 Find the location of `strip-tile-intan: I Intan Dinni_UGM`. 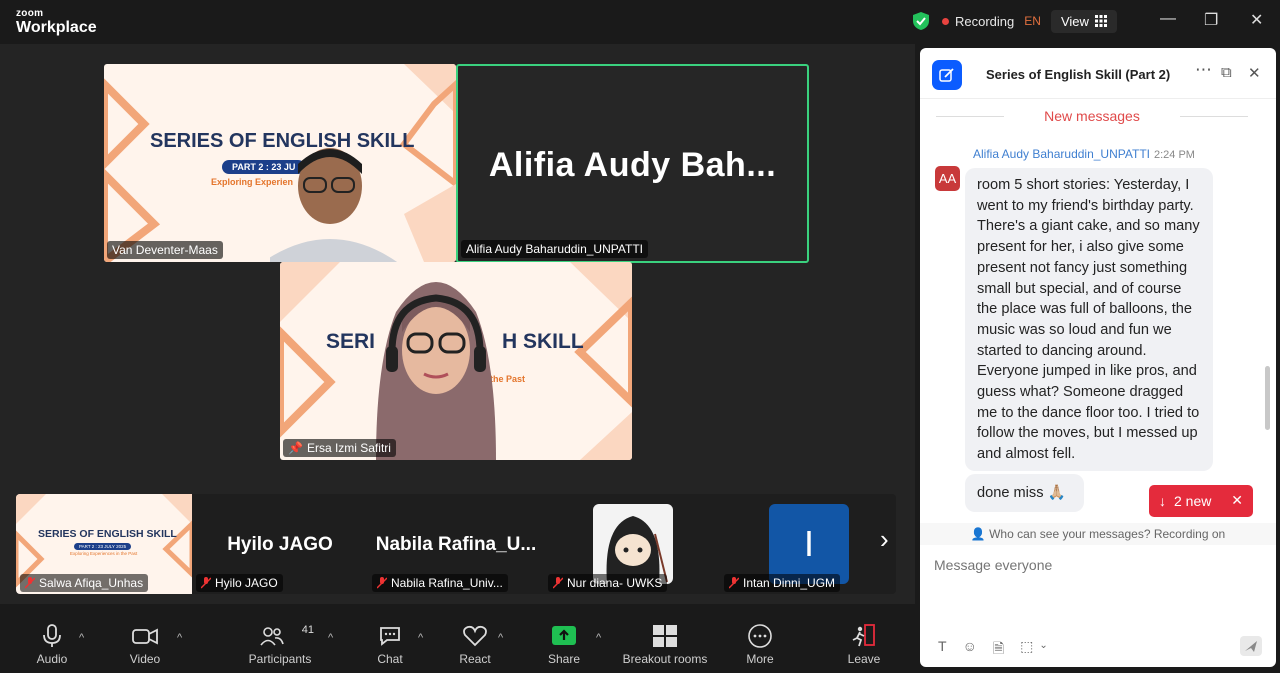

strip-tile-intan: I Intan Dinni_UGM is located at coordinates (800, 544).